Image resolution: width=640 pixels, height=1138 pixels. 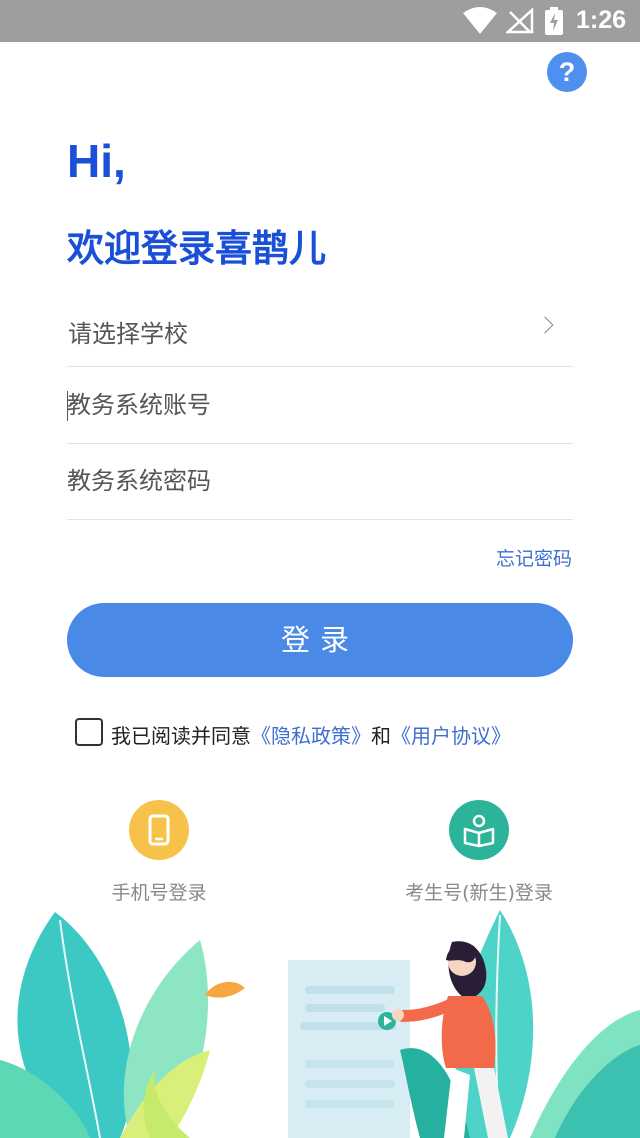 What do you see at coordinates (480, 20) in the screenshot?
I see `wifi-icon` at bounding box center [480, 20].